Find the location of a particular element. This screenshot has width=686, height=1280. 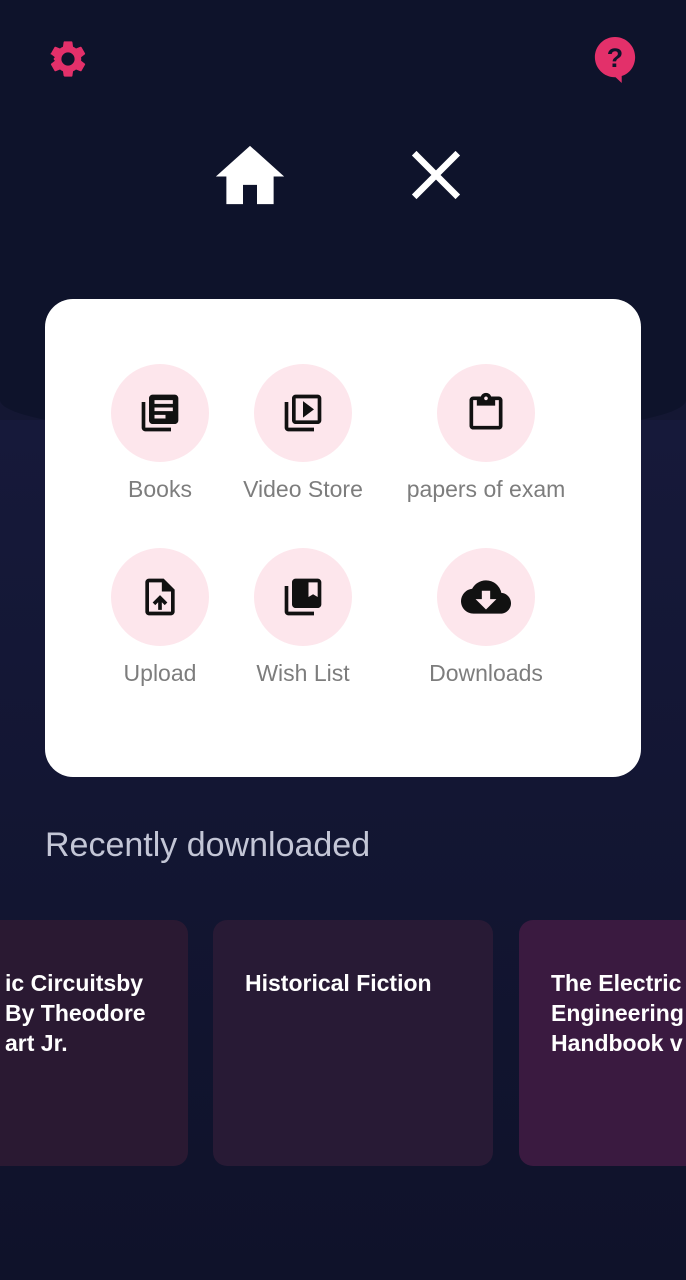

recent-book-card: ic Circuitsby By Theodore art Jr. is located at coordinates (94, 1043).